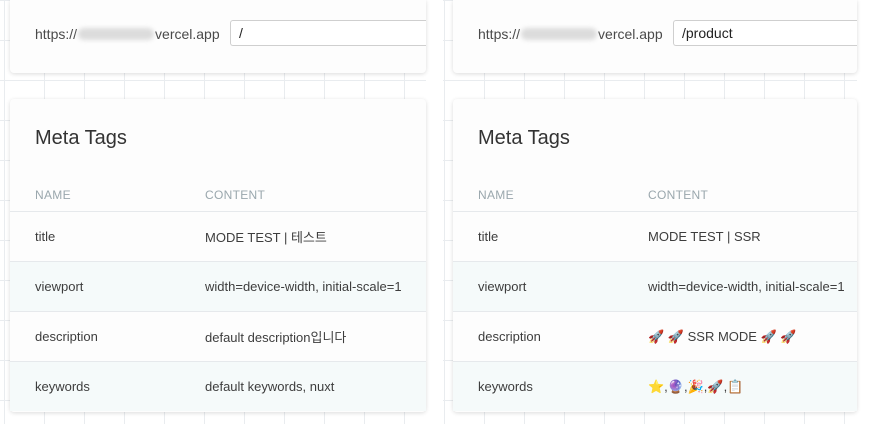 The image size is (869, 424). I want to click on table-row: title MODE TEST | SSR, so click(655, 236).